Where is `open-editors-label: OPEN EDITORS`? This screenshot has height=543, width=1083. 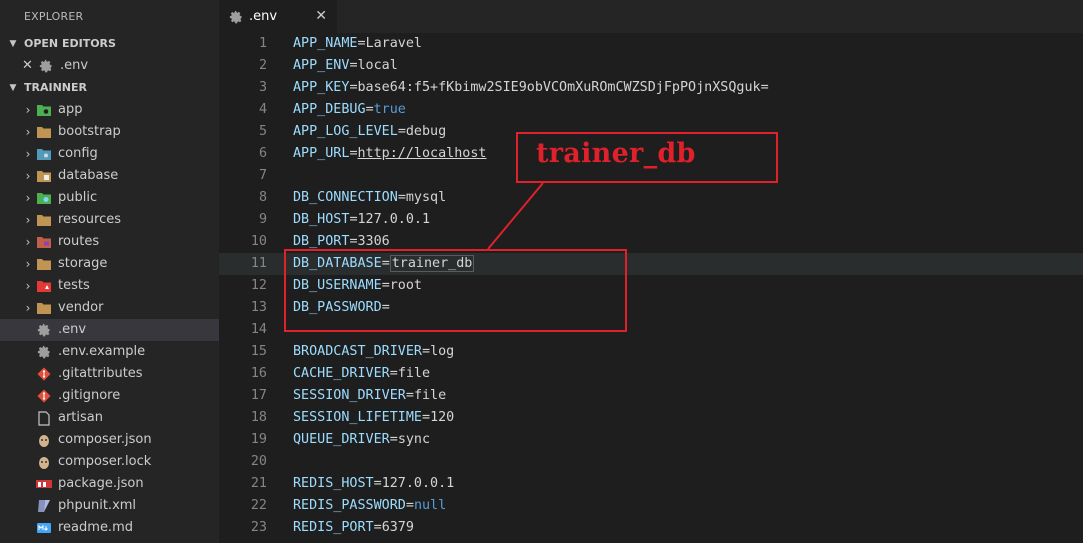 open-editors-label: OPEN EDITORS is located at coordinates (70, 43).